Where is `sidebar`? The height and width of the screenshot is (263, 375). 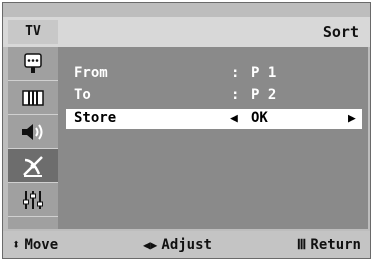 sidebar is located at coordinates (33, 138).